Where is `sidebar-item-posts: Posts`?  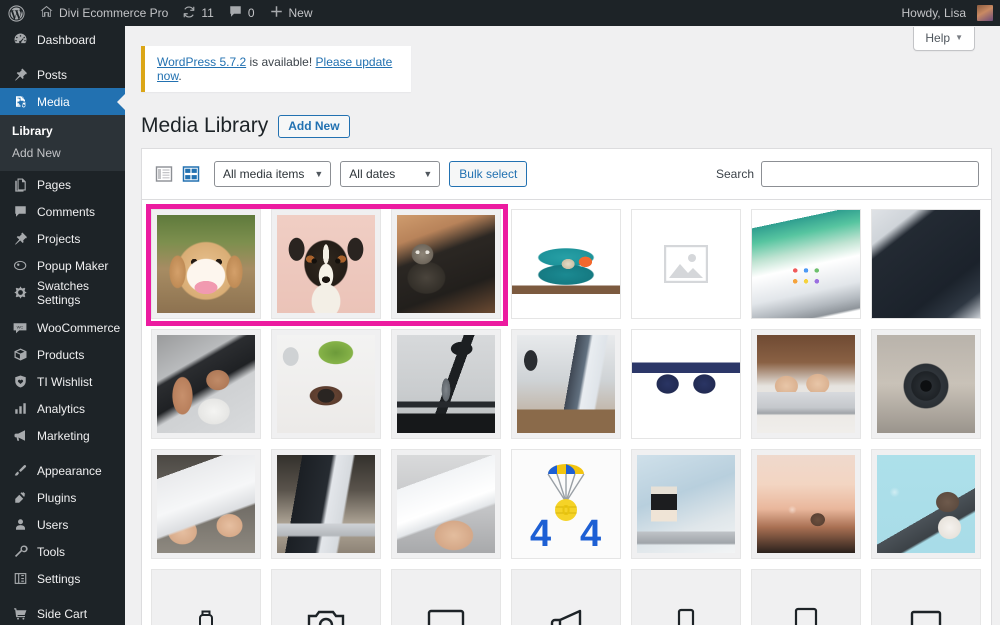
sidebar-item-posts: Posts is located at coordinates (62, 74).